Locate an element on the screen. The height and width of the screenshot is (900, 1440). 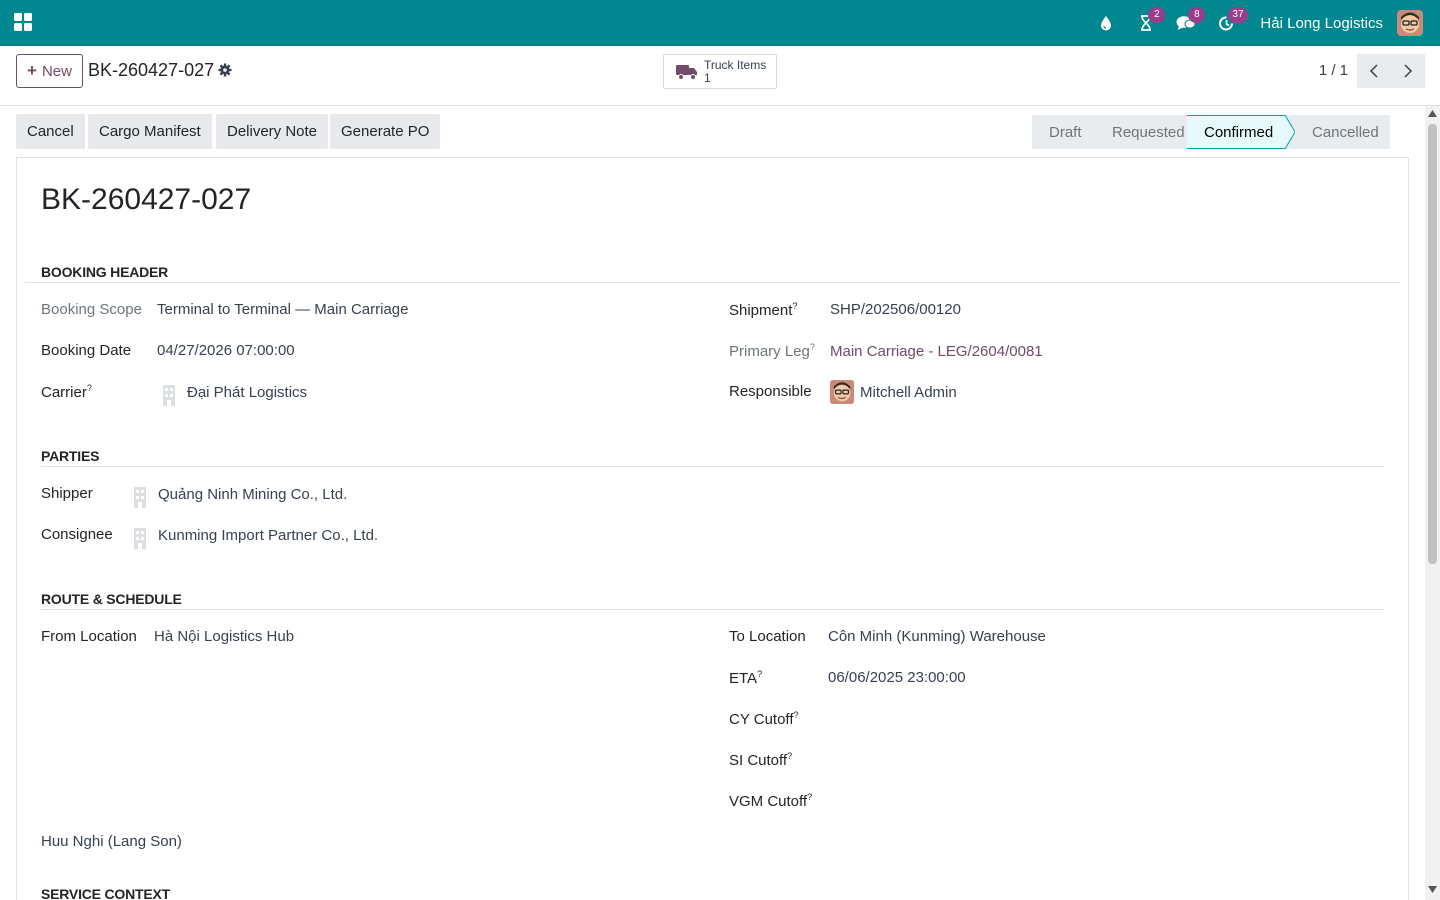
stage-cancelled: Cancelled is located at coordinates (1342, 132).